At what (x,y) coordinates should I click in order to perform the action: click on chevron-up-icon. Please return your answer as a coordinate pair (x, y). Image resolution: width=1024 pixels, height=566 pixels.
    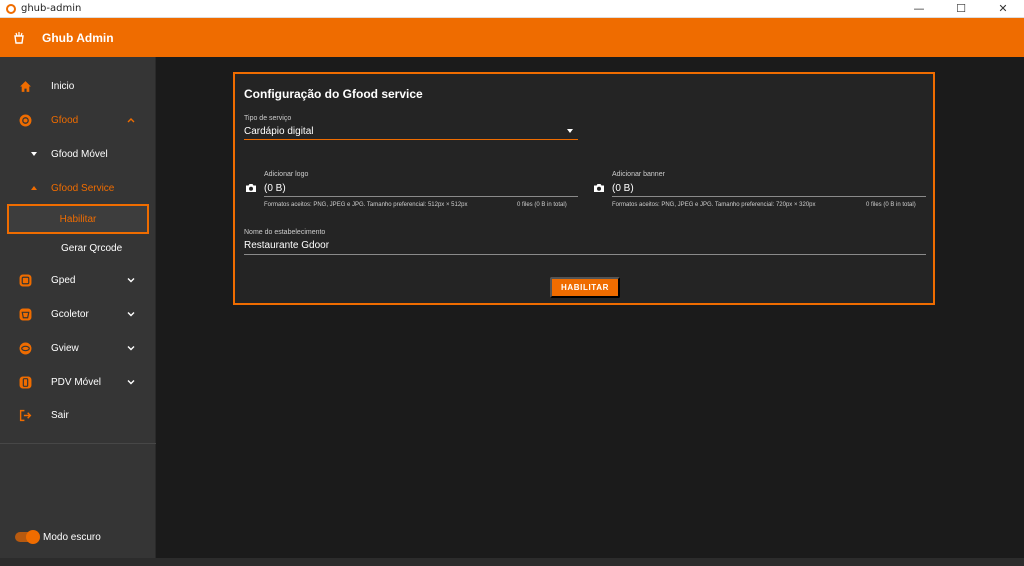
    Looking at the image, I should click on (131, 120).